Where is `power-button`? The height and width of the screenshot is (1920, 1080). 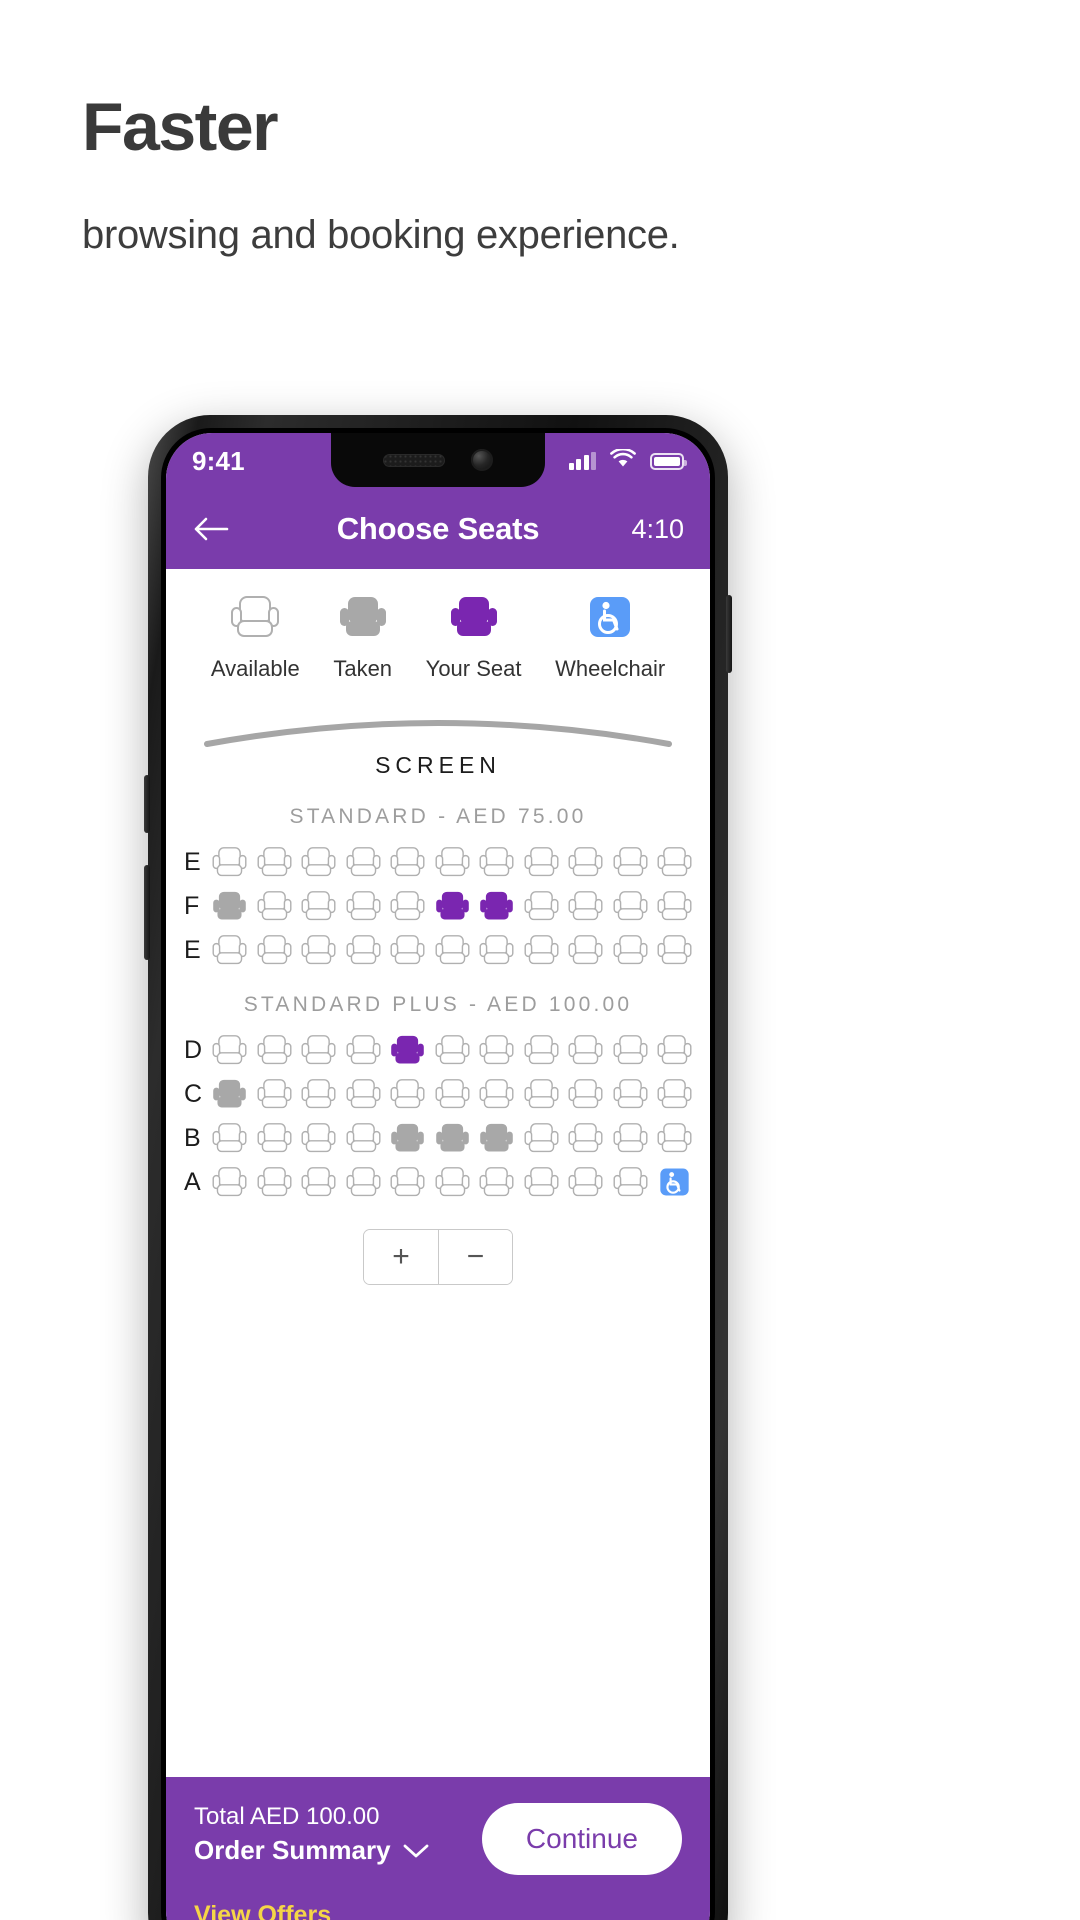
power-button is located at coordinates (729, 634).